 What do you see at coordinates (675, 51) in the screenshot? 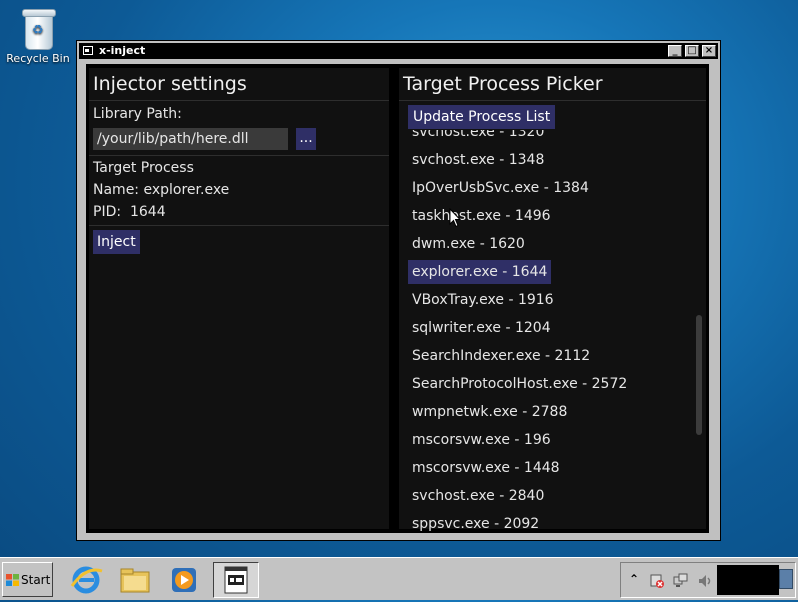
I see `minimize-button: _` at bounding box center [675, 51].